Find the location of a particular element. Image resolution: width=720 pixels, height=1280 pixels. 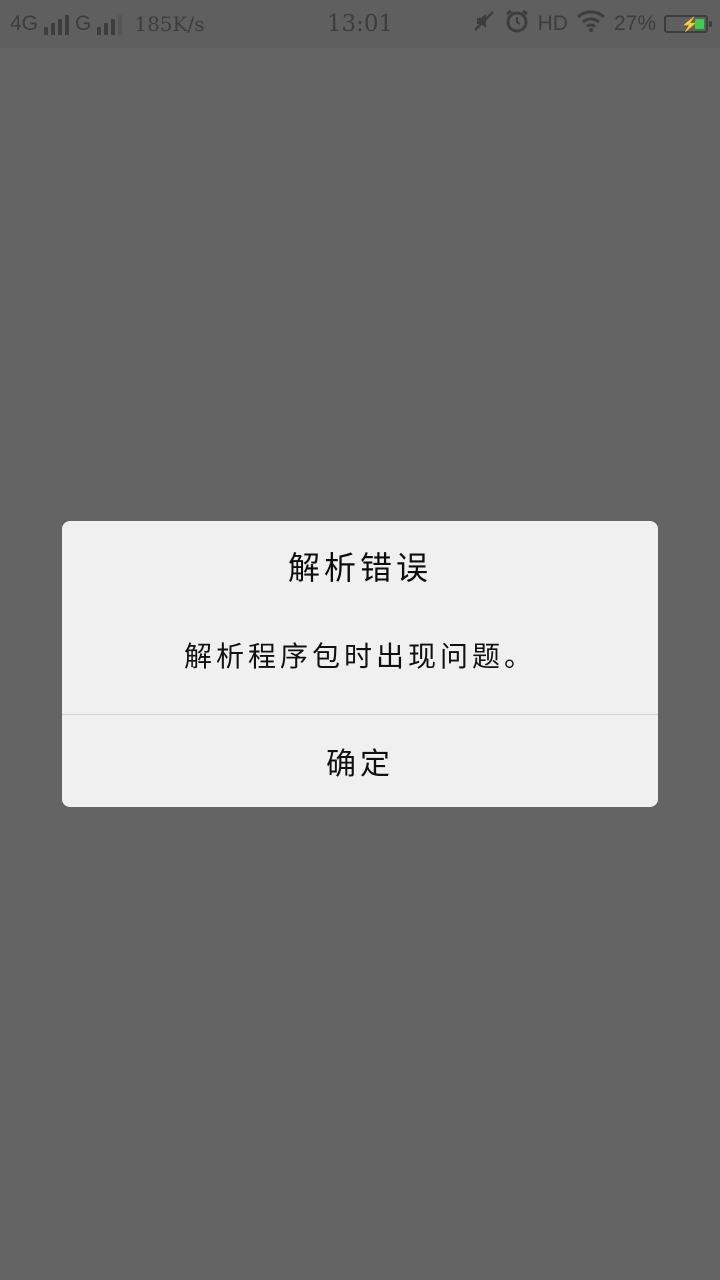

battery-charging-icon: ⚡ is located at coordinates (688, 24).